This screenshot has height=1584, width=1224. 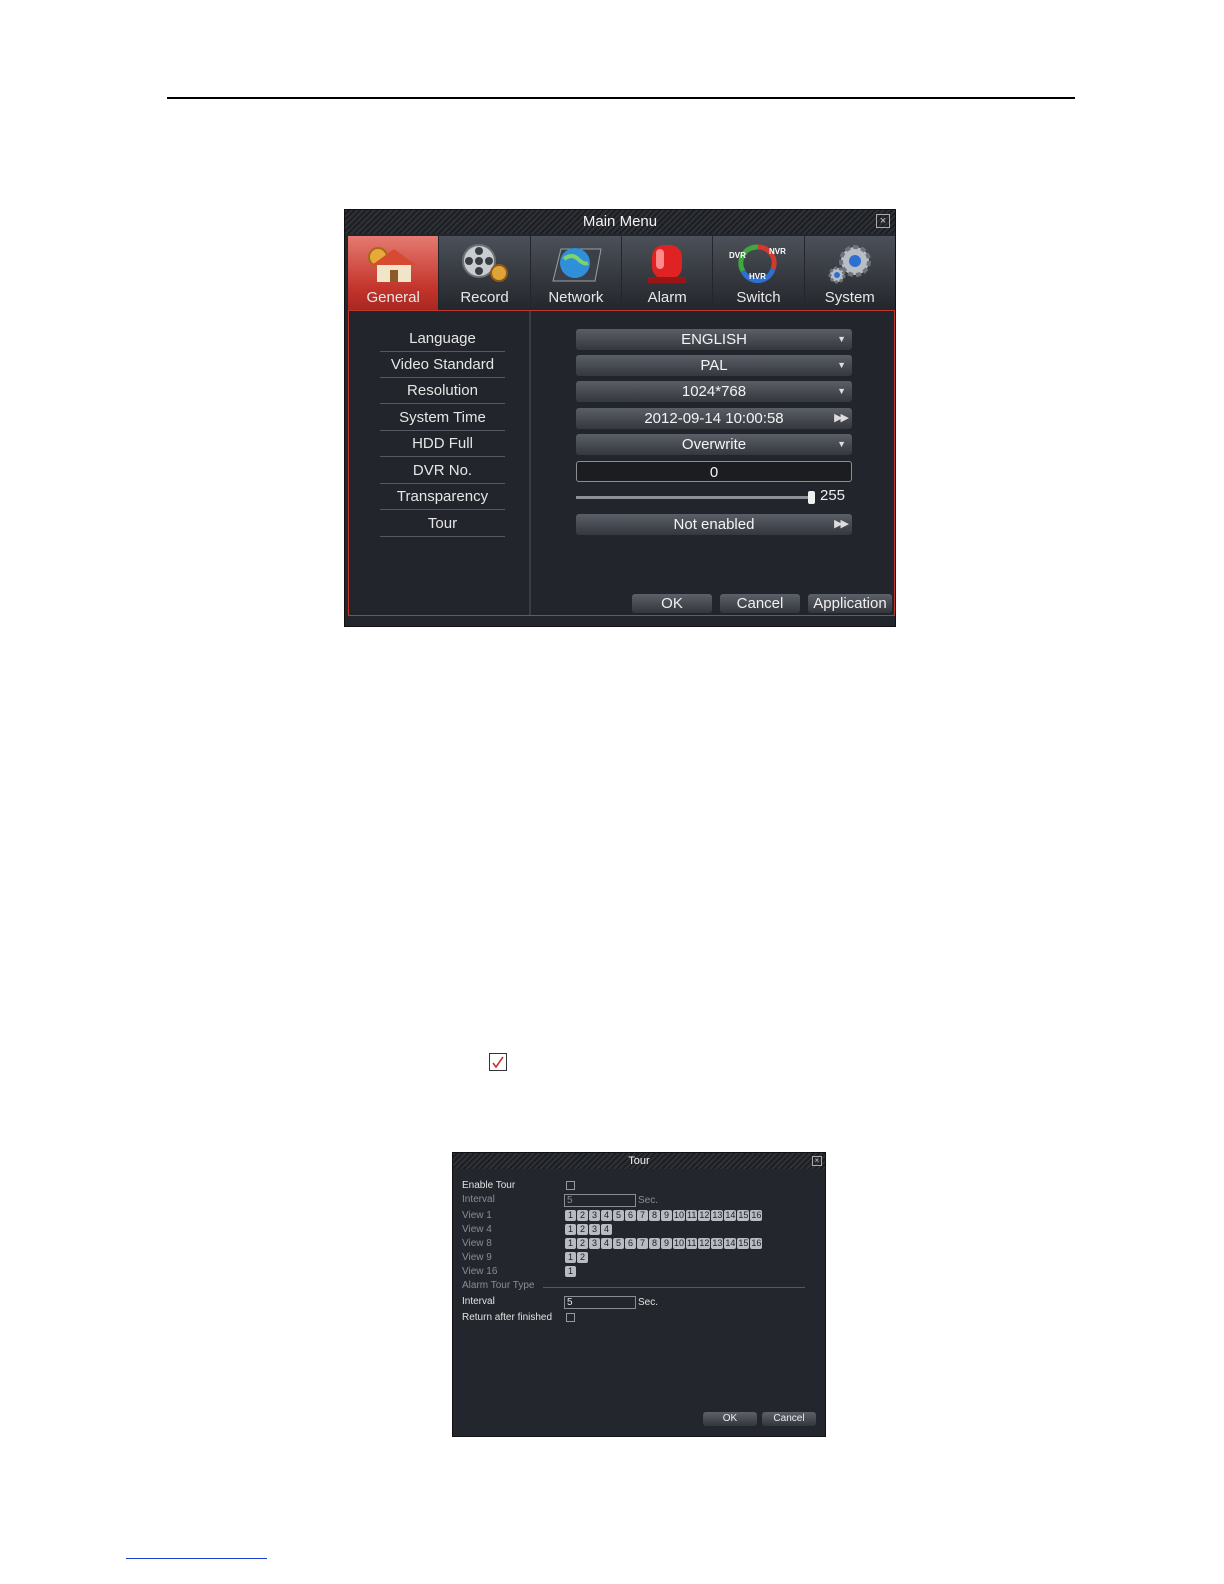 I want to click on interval-input: 5, so click(x=600, y=1200).